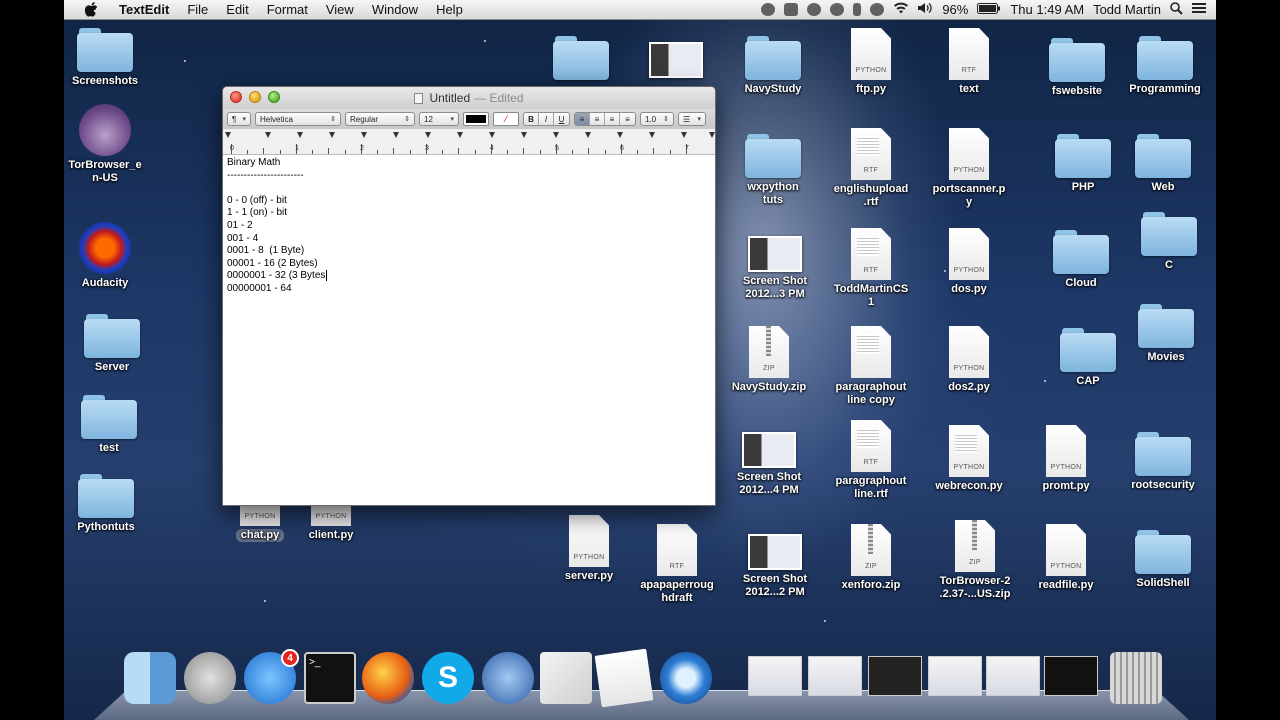 This screenshot has width=1280, height=720. Describe the element at coordinates (274, 97) in the screenshot. I see `zoom-button` at that location.